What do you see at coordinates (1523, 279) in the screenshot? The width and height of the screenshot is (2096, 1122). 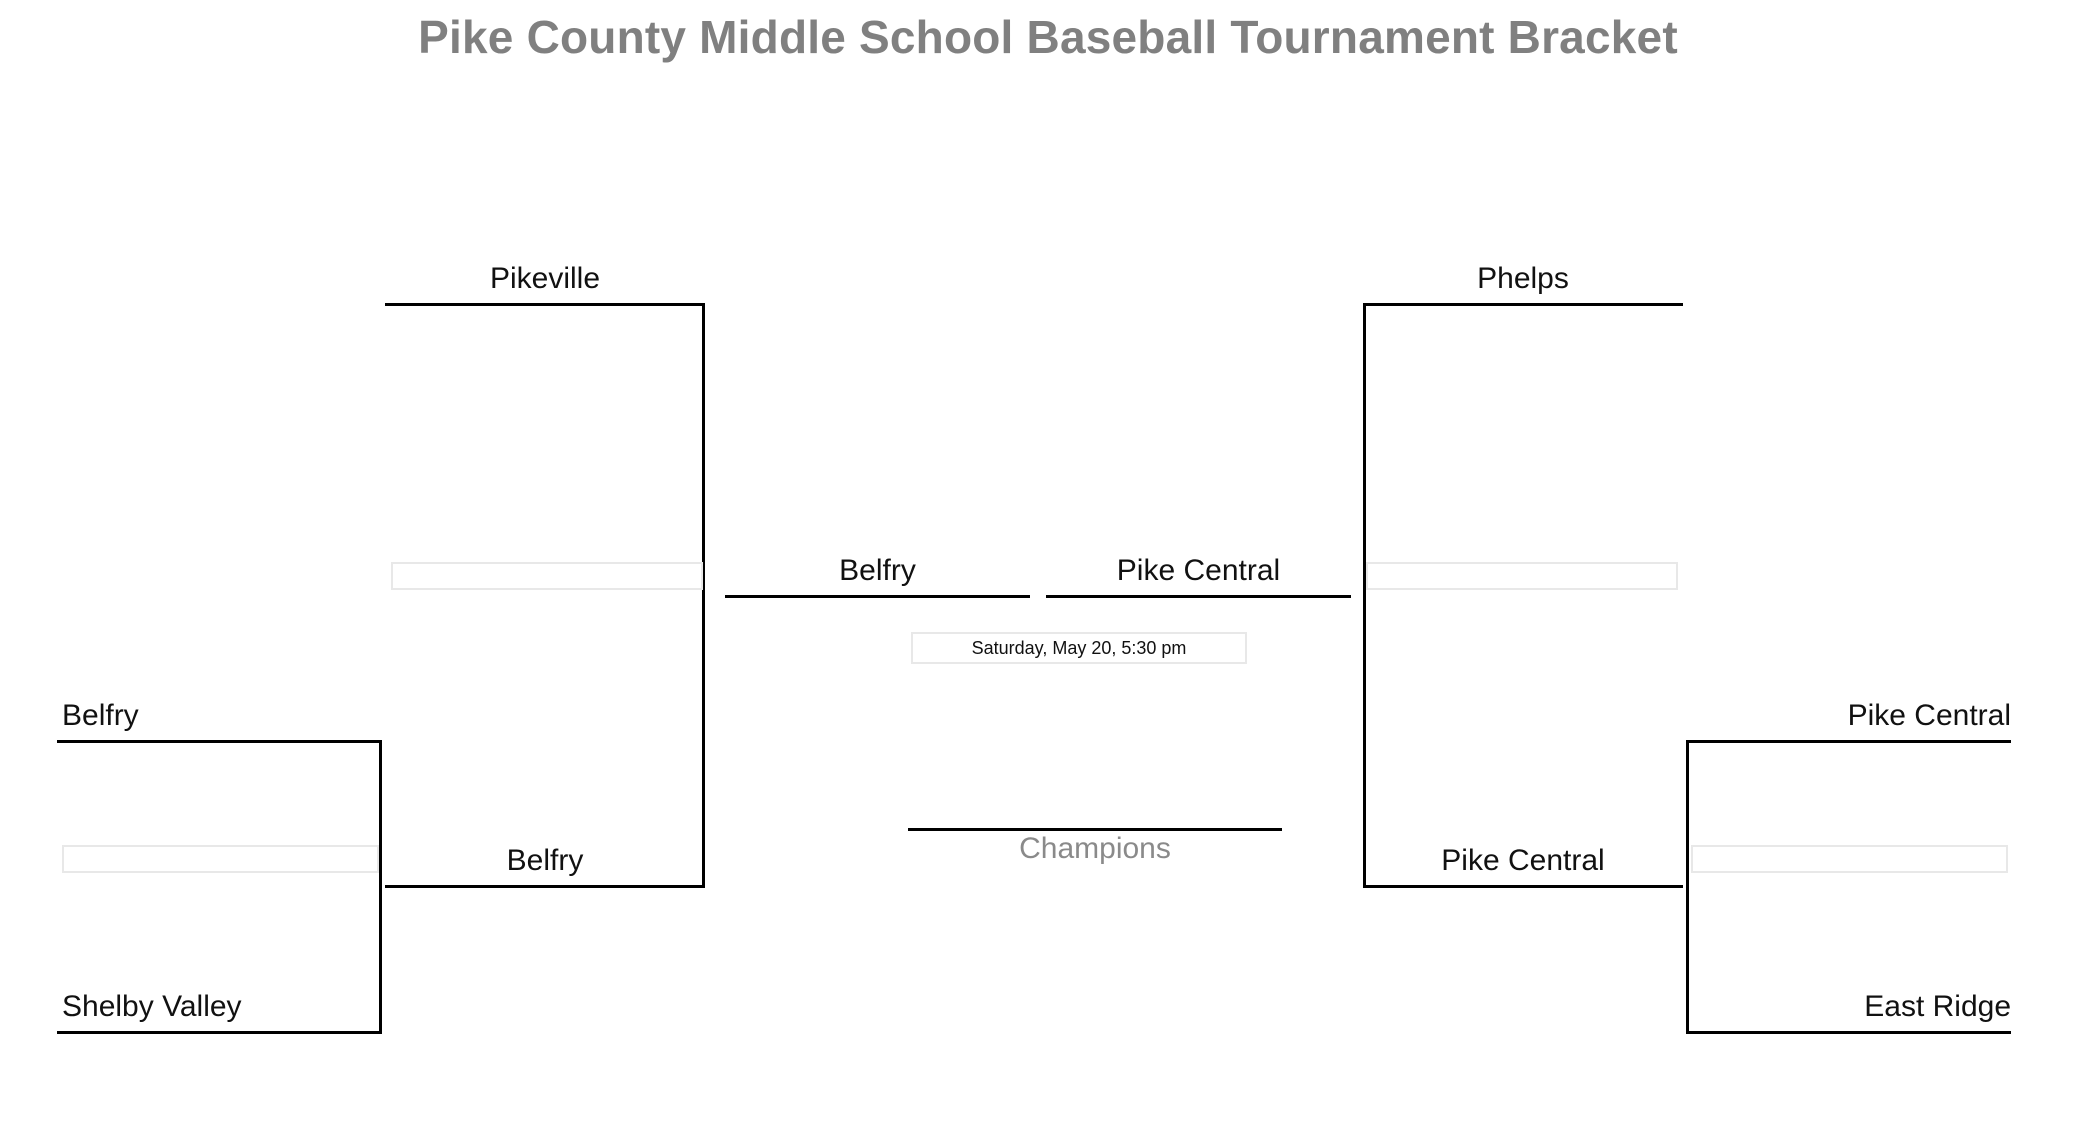 I see `right-semifinal-top-team: Phelps` at bounding box center [1523, 279].